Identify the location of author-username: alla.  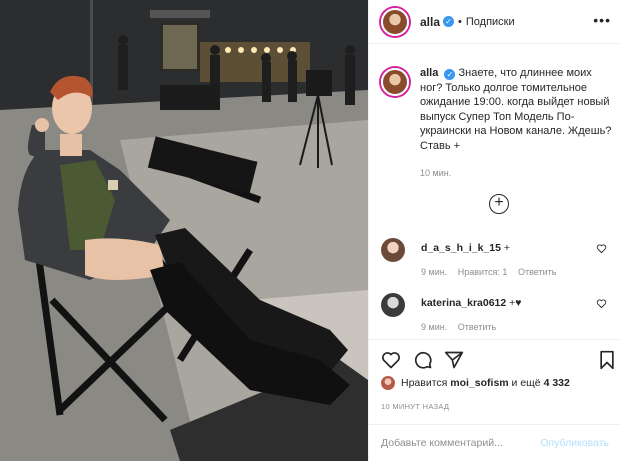
(430, 22).